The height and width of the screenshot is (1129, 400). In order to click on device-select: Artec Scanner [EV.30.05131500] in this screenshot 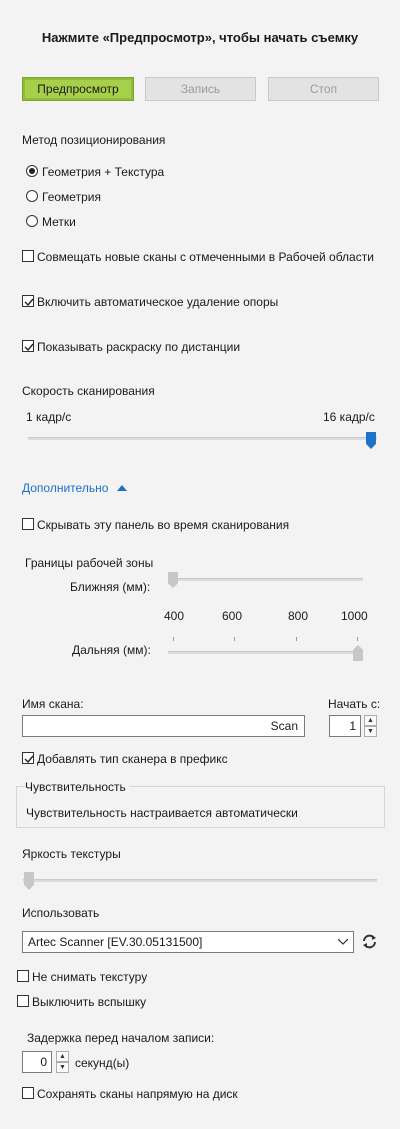, I will do `click(188, 942)`.